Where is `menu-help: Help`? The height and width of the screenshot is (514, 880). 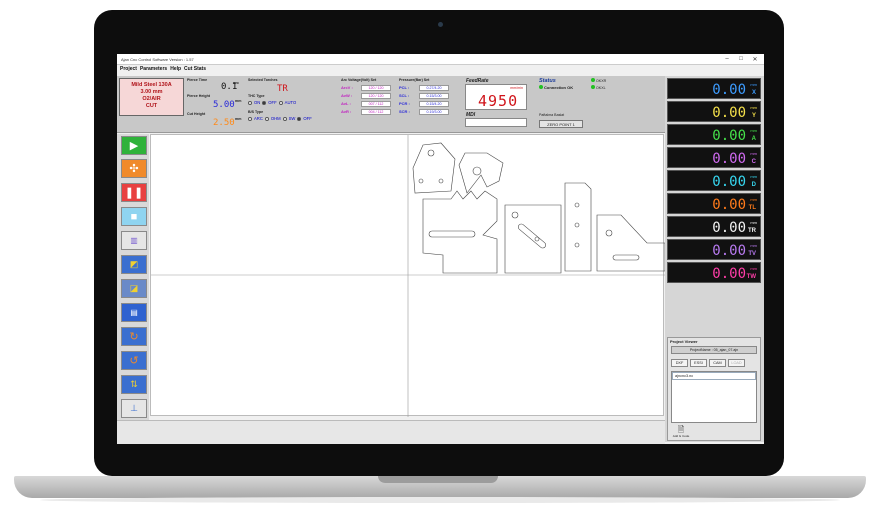
menu-help: Help is located at coordinates (175, 70).